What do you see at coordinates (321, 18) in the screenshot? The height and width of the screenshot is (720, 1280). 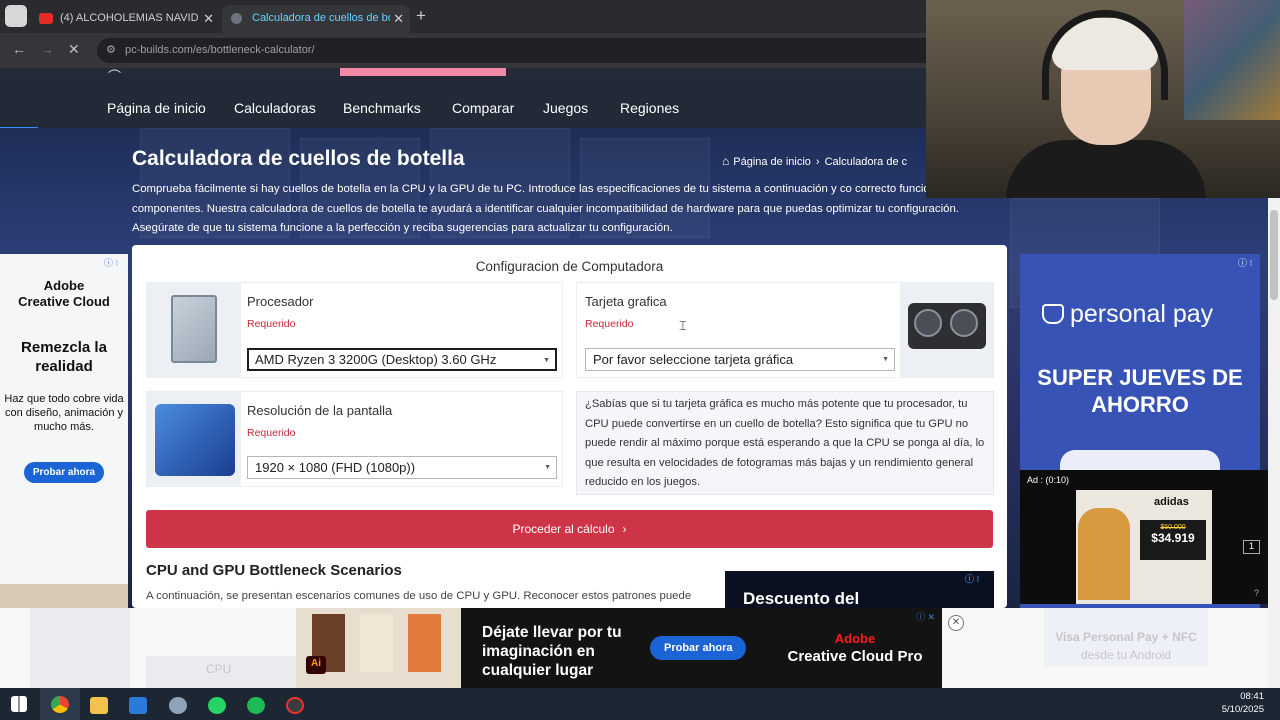 I see `tab-title: Calculadora de cuellos de botella` at bounding box center [321, 18].